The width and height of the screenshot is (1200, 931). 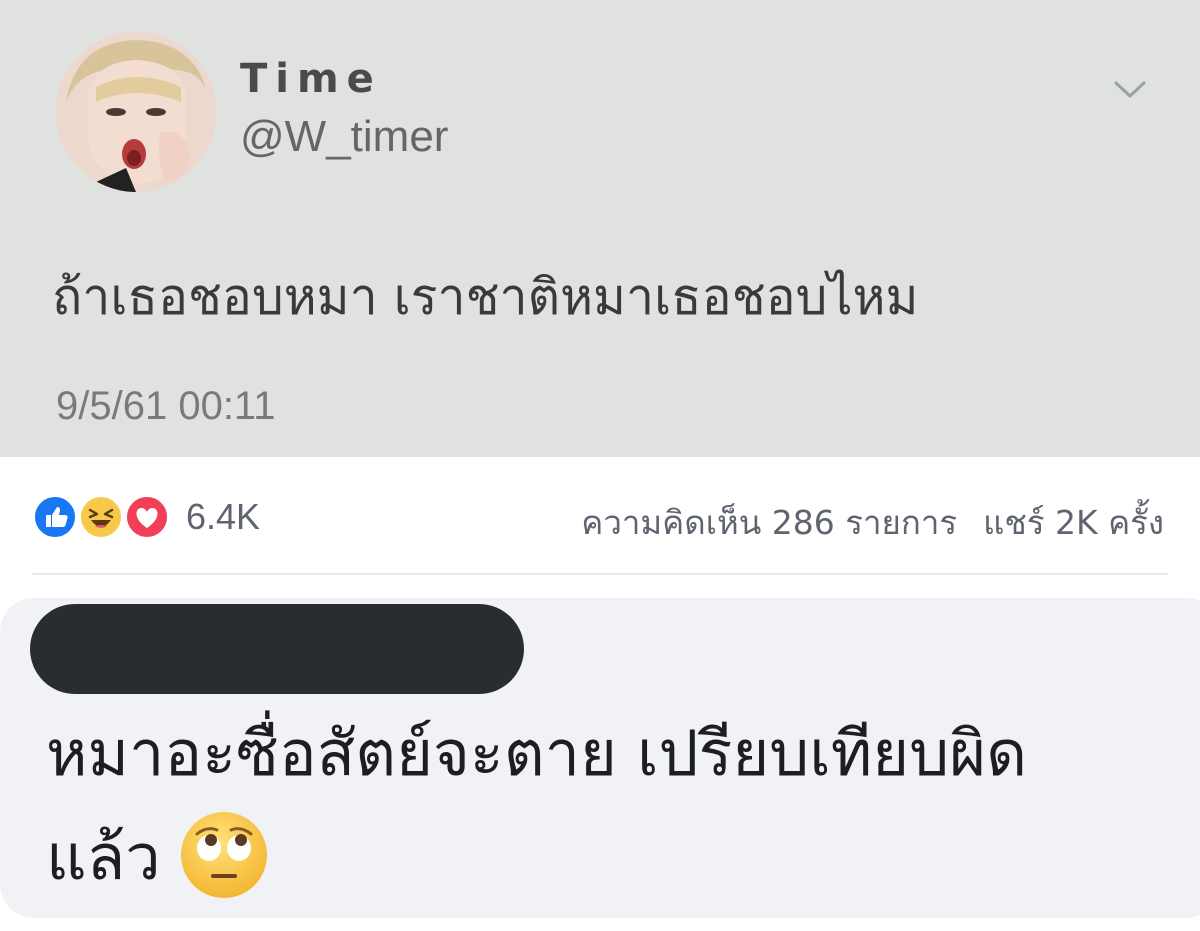 I want to click on tweet-timestamp: 9/5/61 00:11, so click(x=166, y=406).